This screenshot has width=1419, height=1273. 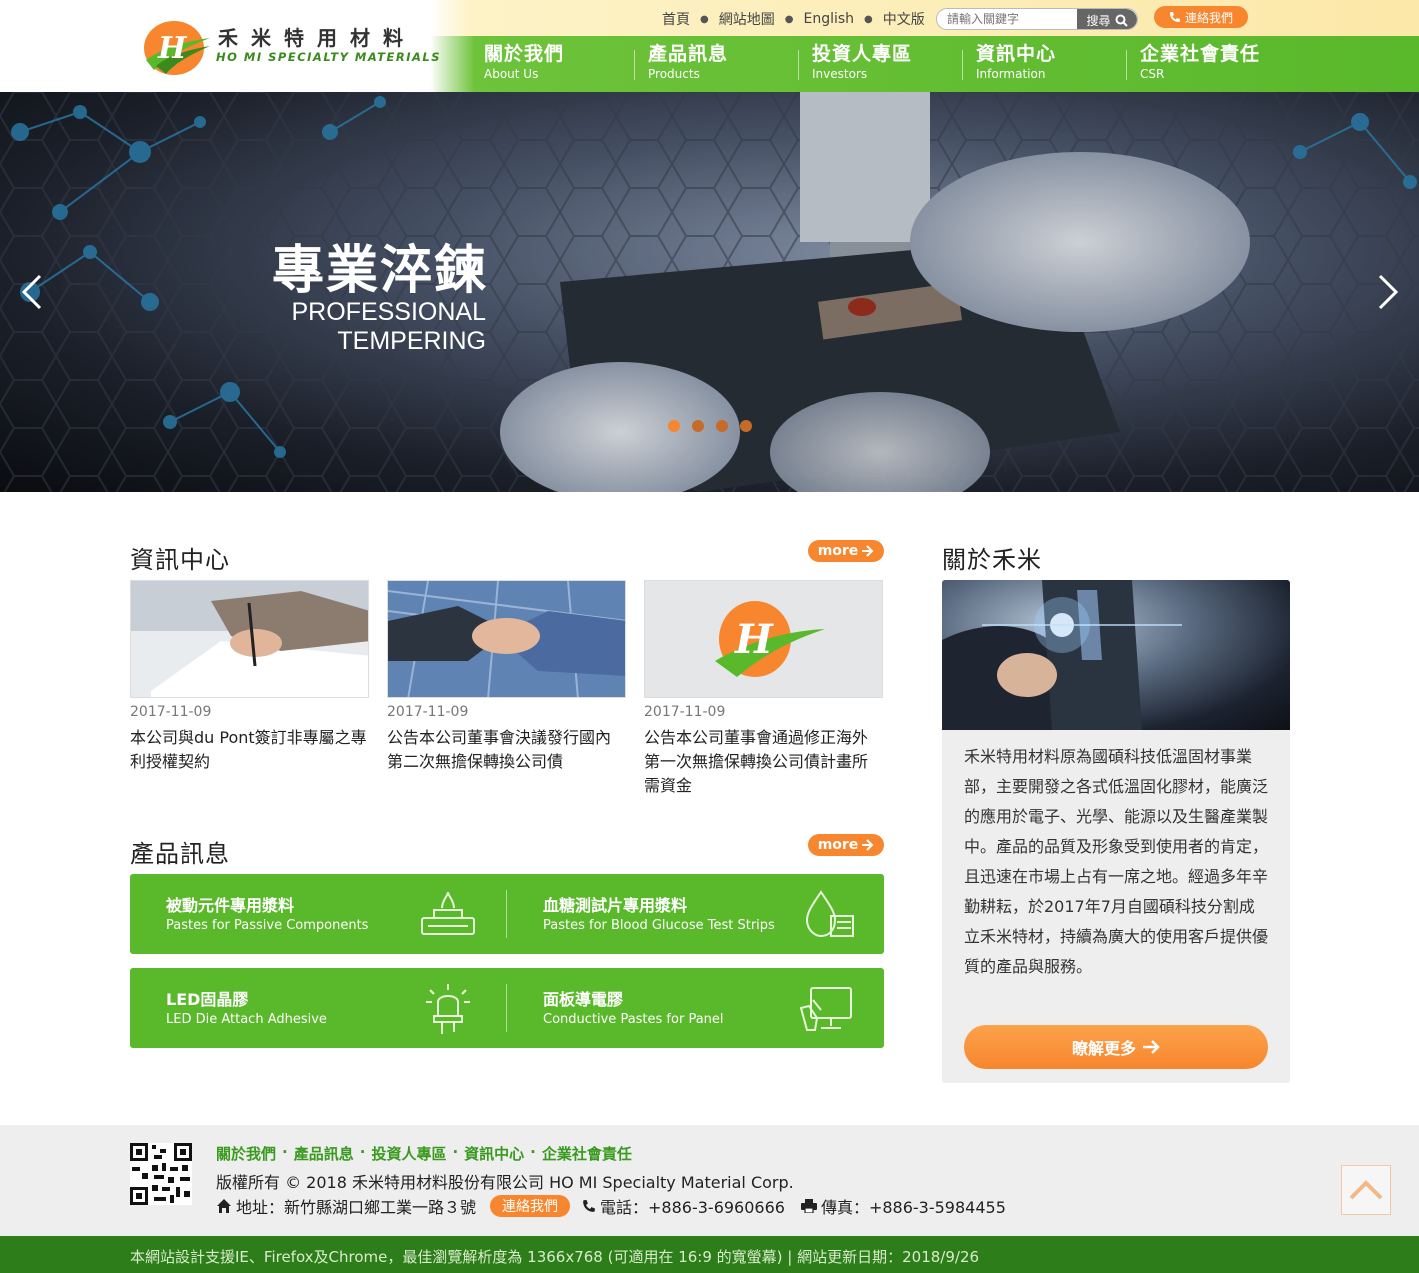 I want to click on businessman-touch-image, so click(x=1062, y=655).